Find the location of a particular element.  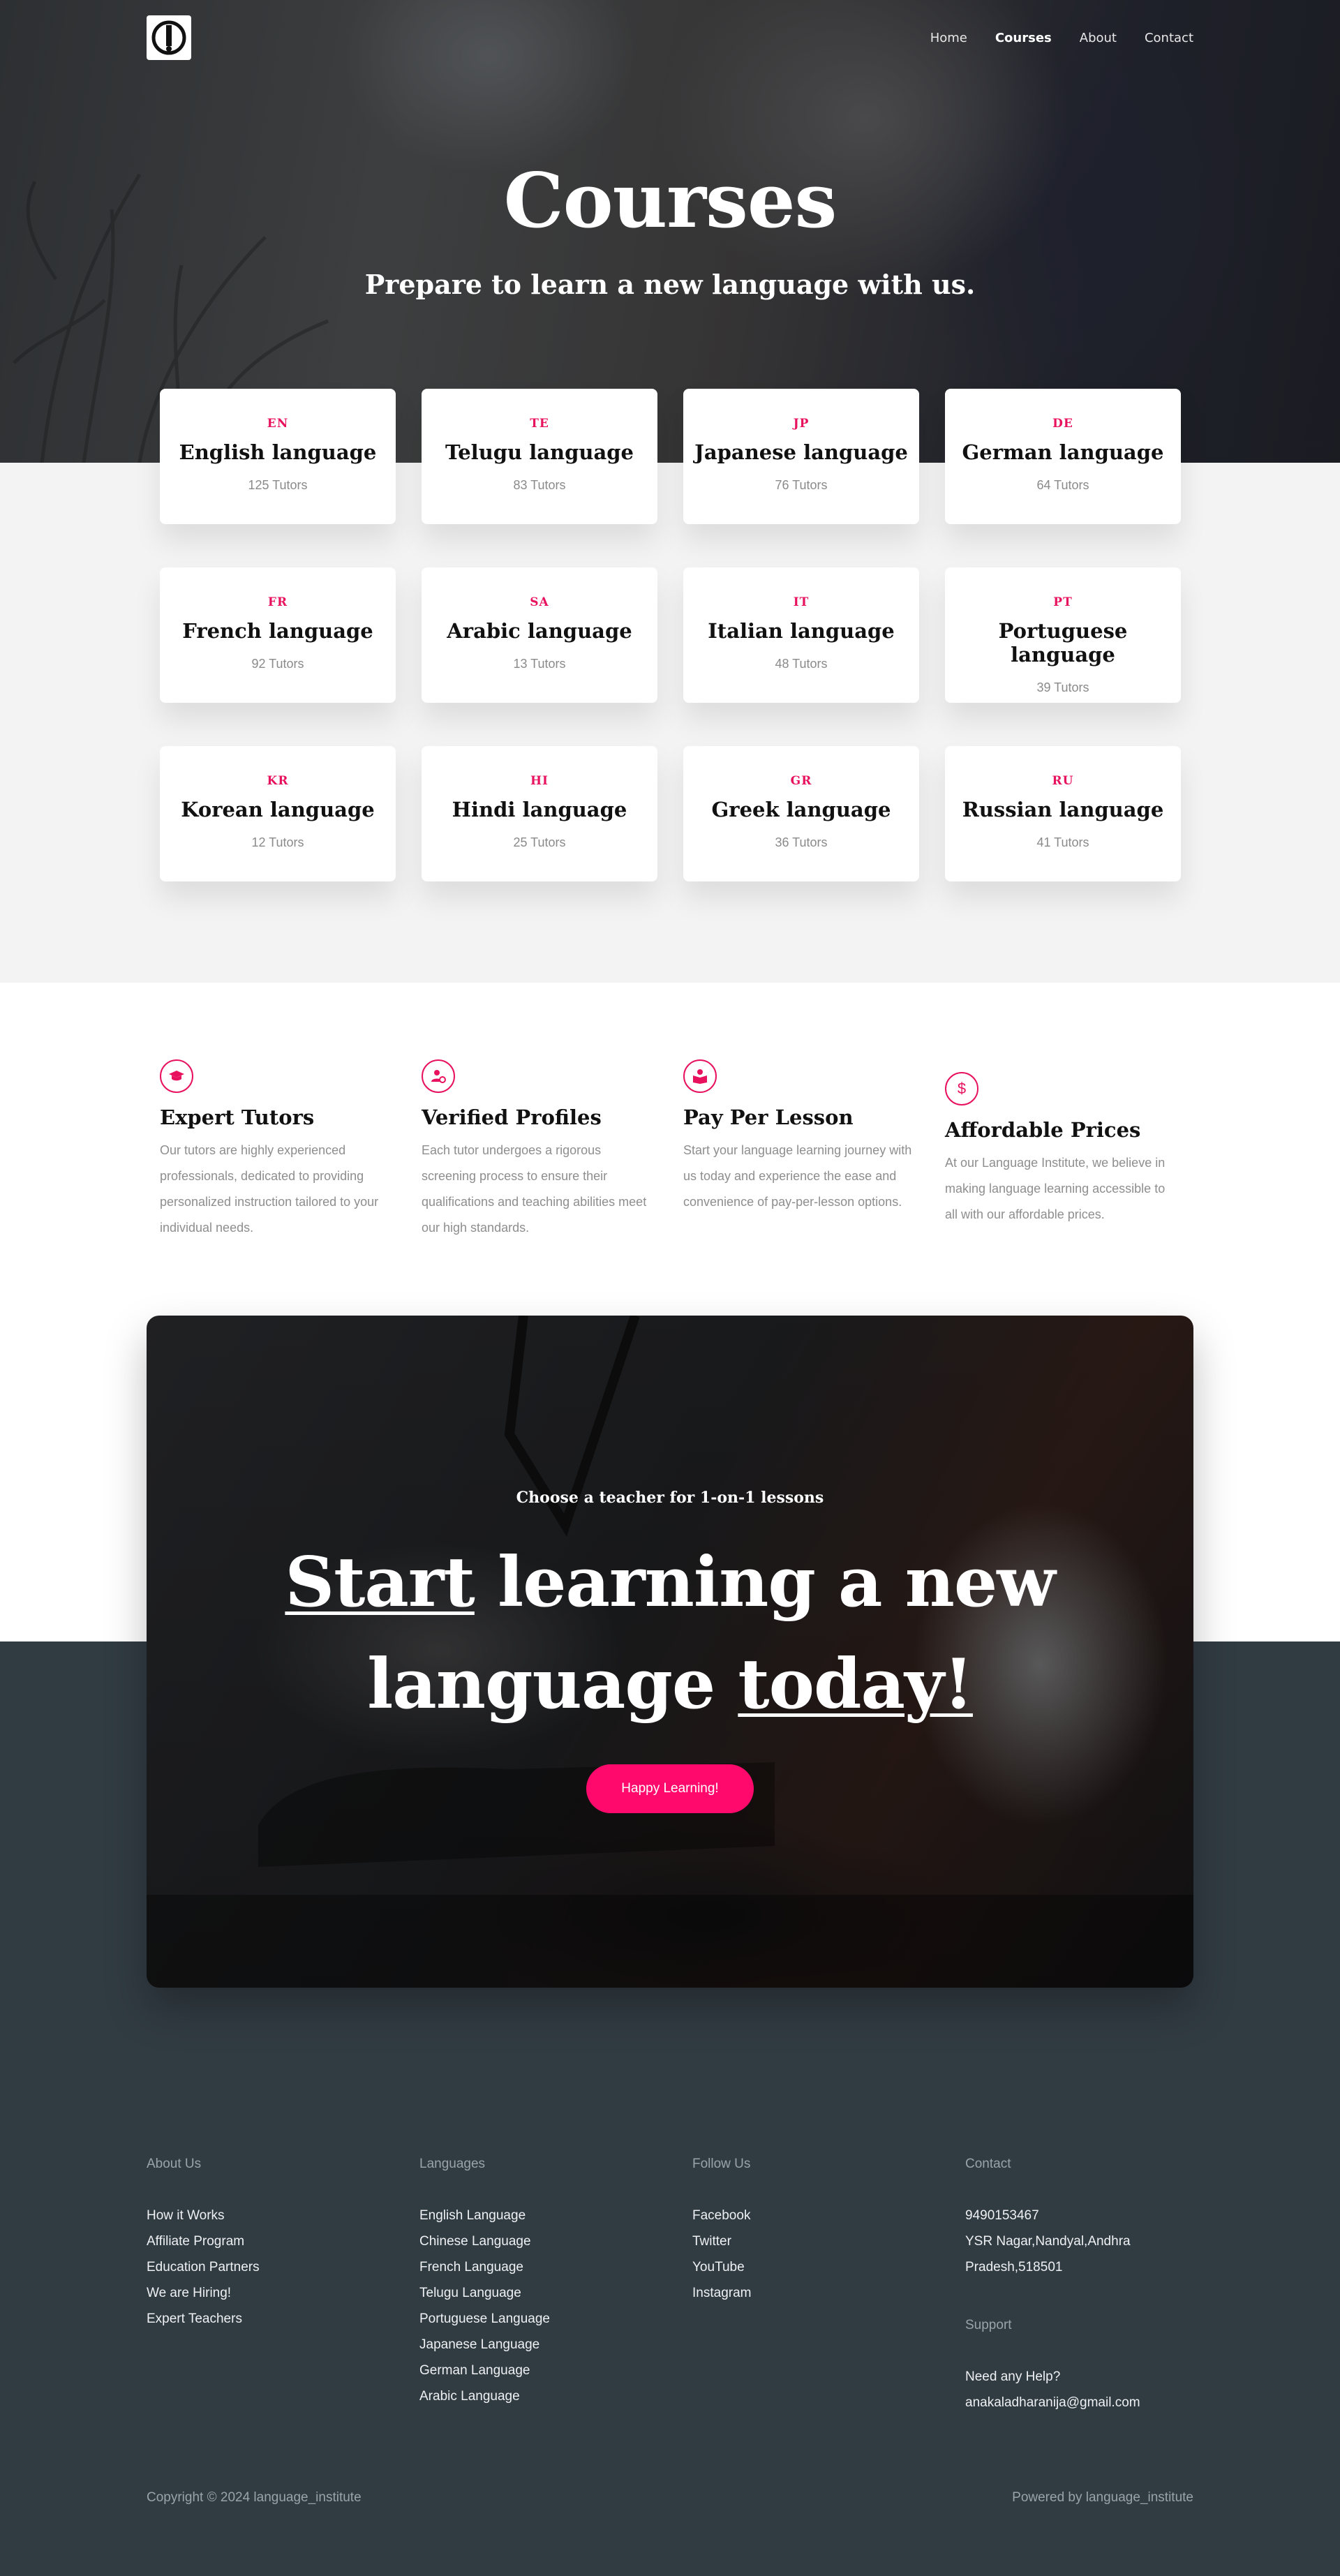

course-card-hindi: HI Hindi language 25 Tutors is located at coordinates (539, 813).